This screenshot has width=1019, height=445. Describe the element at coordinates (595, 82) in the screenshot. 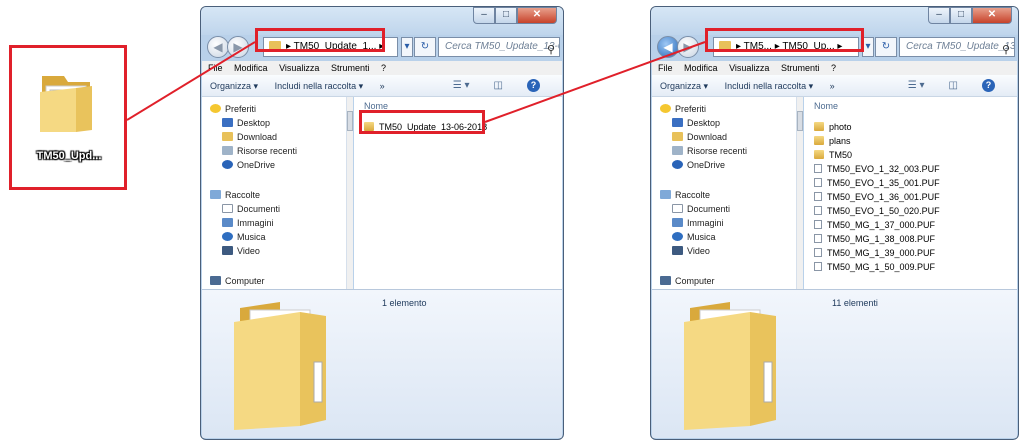

I see `arrow-folder-to-window` at that location.